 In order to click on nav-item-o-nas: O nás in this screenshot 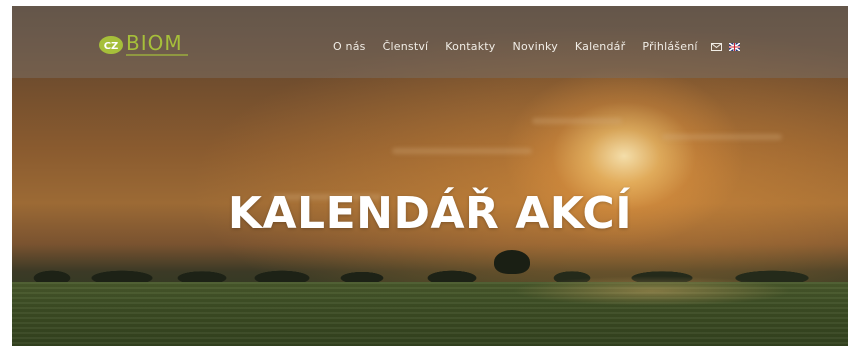, I will do `click(349, 46)`.